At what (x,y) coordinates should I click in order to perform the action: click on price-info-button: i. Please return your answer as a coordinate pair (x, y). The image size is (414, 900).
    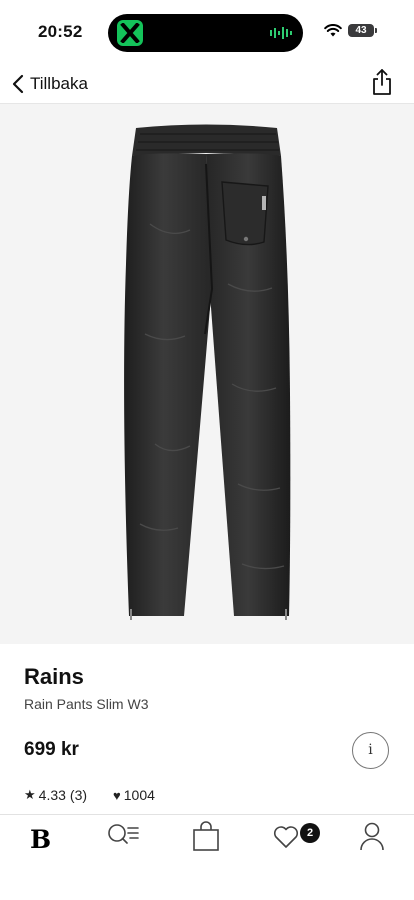
    Looking at the image, I should click on (370, 750).